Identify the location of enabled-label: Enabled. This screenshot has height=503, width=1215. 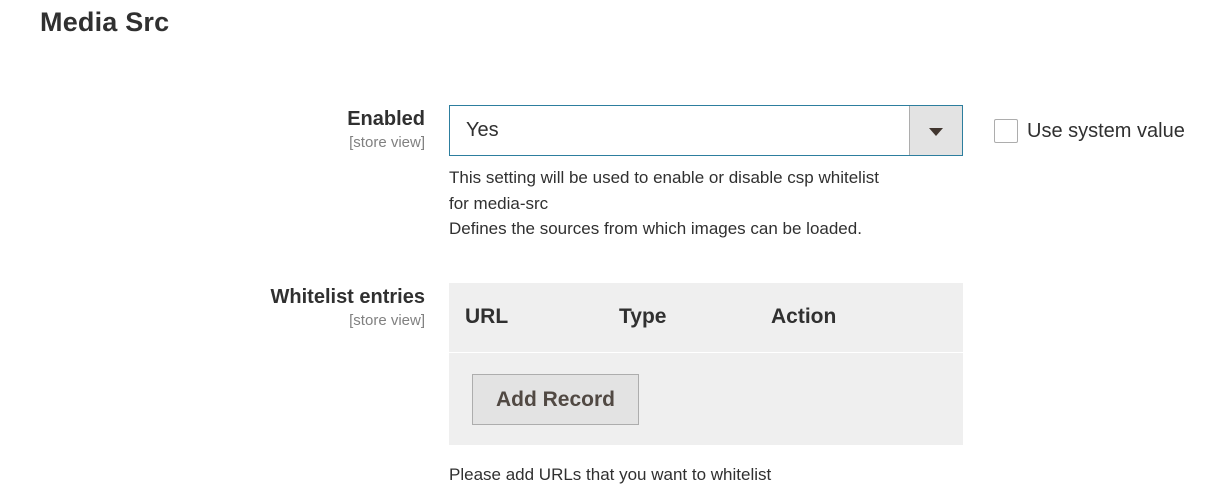
(386, 119).